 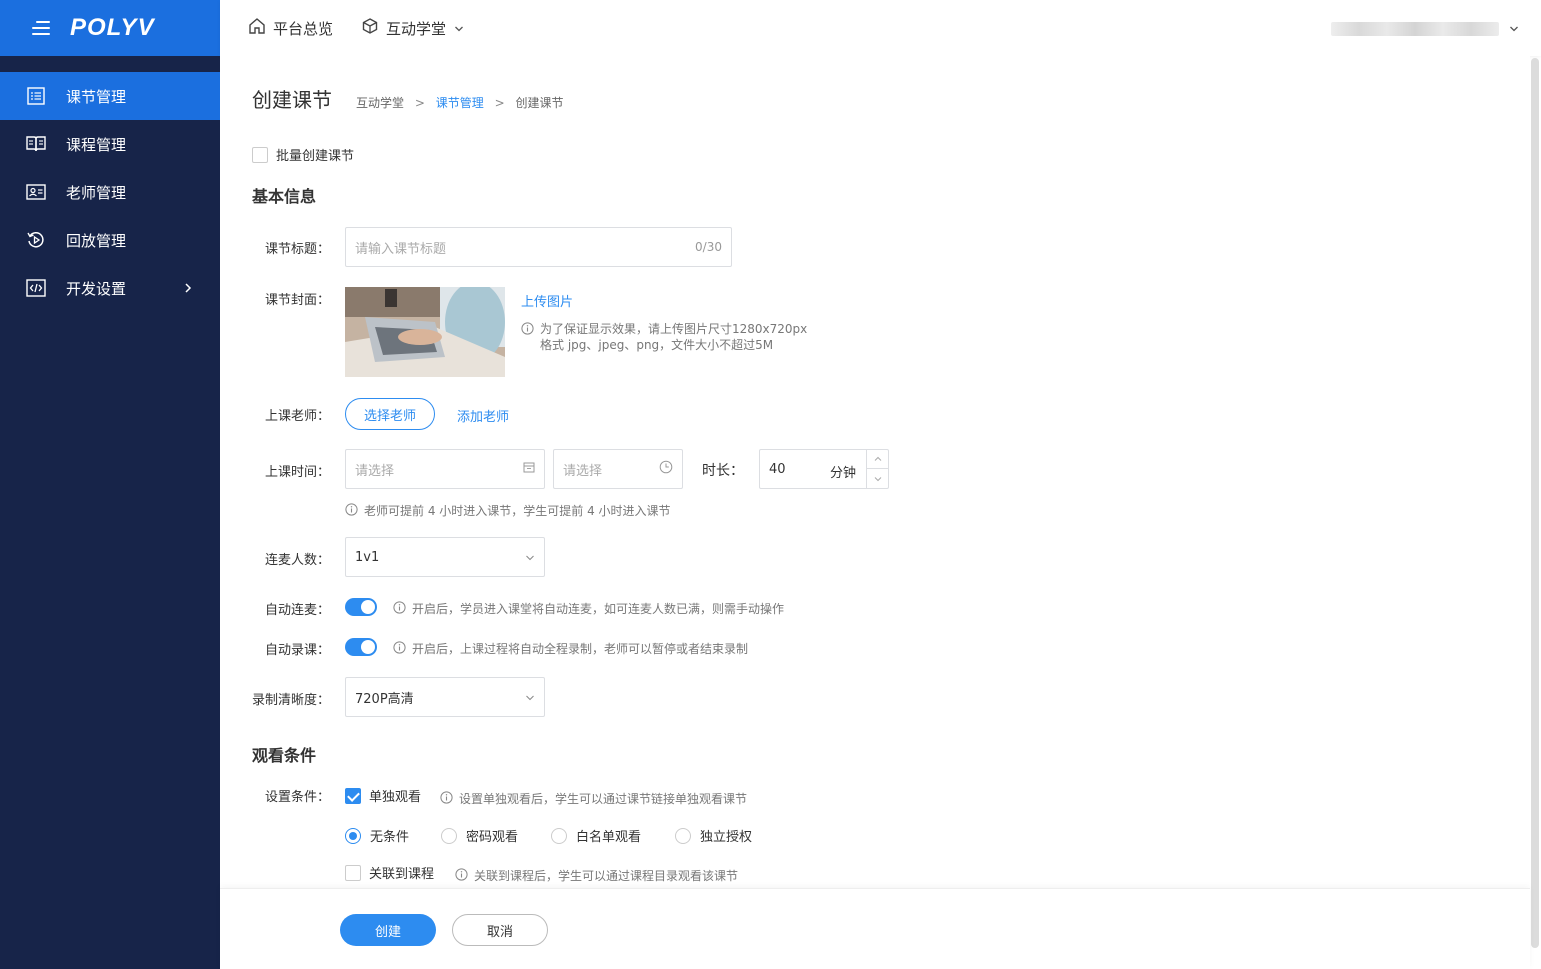 What do you see at coordinates (1415, 29) in the screenshot?
I see `user-account-name` at bounding box center [1415, 29].